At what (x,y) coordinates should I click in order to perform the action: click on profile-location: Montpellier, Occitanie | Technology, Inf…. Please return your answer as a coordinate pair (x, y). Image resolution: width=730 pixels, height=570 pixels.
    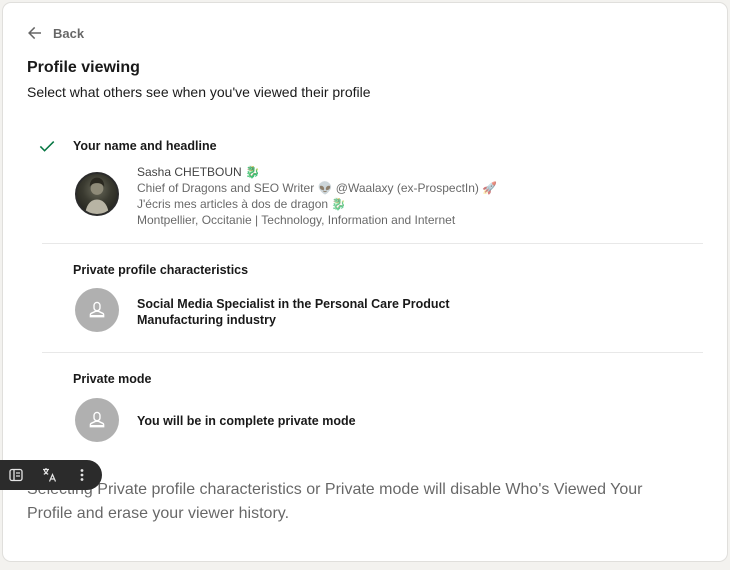
    Looking at the image, I should click on (296, 220).